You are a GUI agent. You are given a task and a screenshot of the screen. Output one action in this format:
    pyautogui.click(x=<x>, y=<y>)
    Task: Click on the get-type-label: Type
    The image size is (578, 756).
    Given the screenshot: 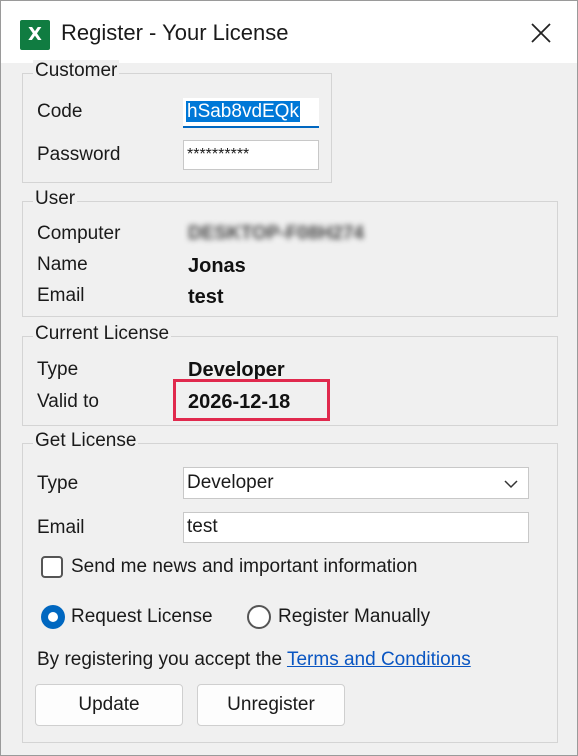 What is the action you would take?
    pyautogui.click(x=58, y=483)
    